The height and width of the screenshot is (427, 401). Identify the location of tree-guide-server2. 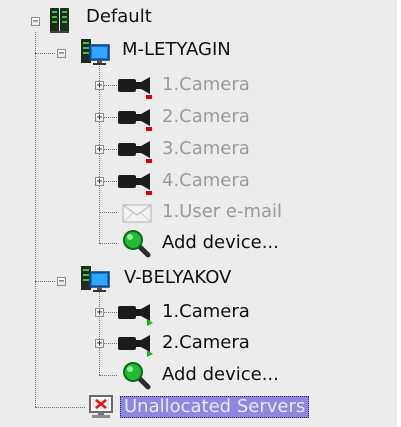
(45, 281).